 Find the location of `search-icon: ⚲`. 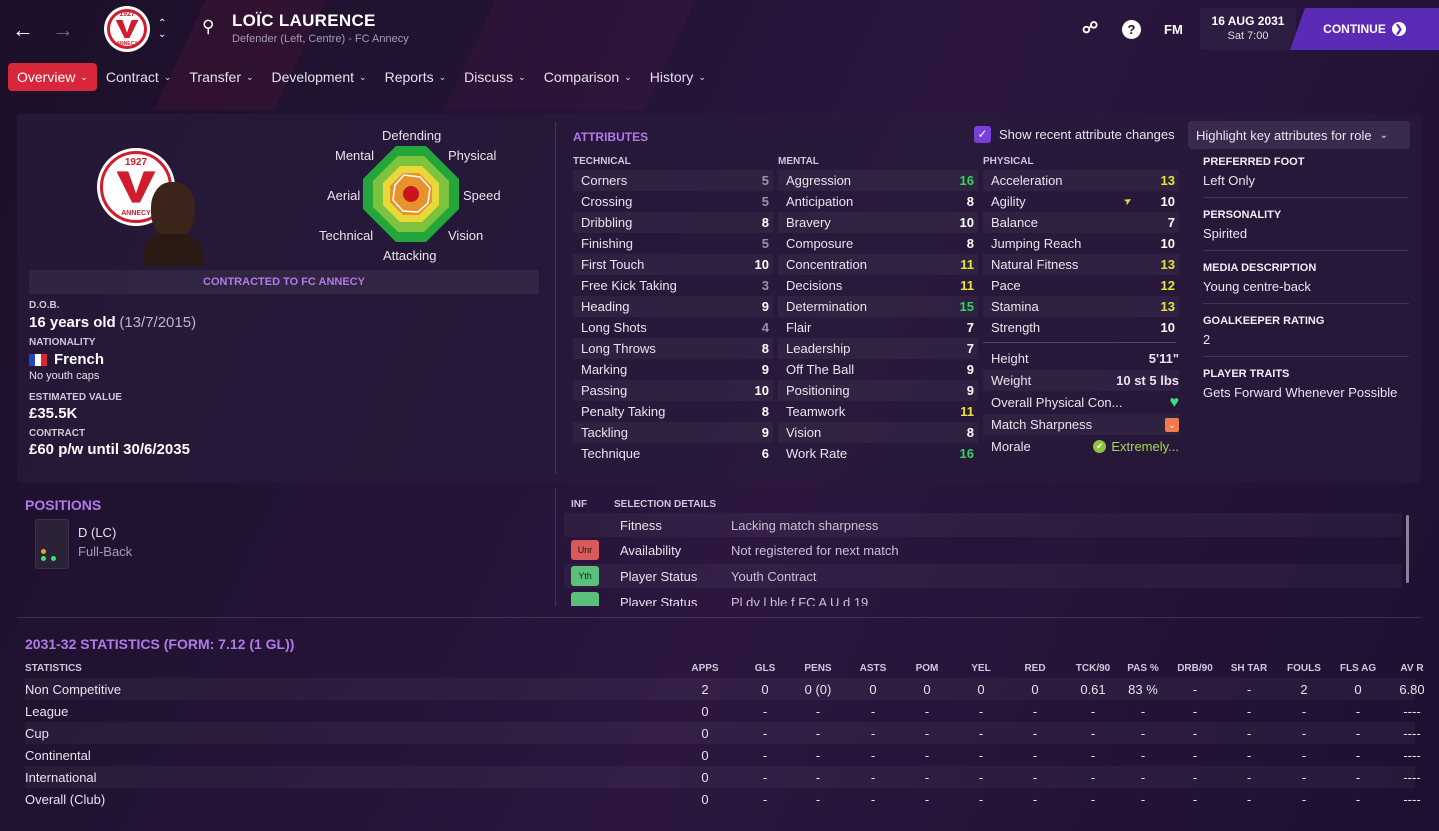

search-icon: ⚲ is located at coordinates (208, 27).